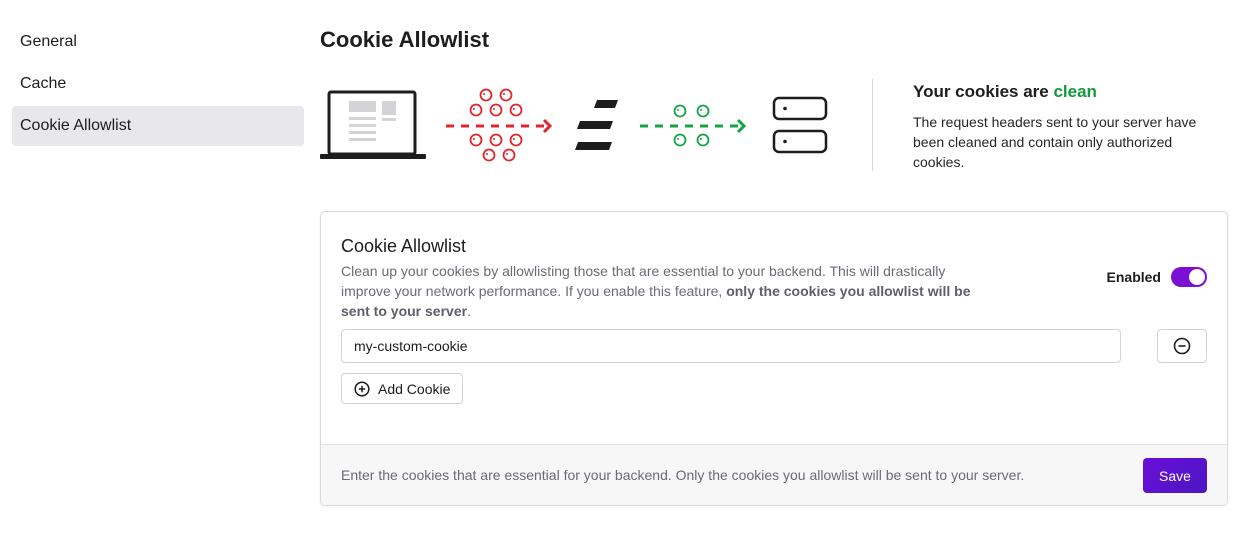 The height and width of the screenshot is (540, 1257). Describe the element at coordinates (1133, 277) in the screenshot. I see `enabled-label: Enabled` at that location.